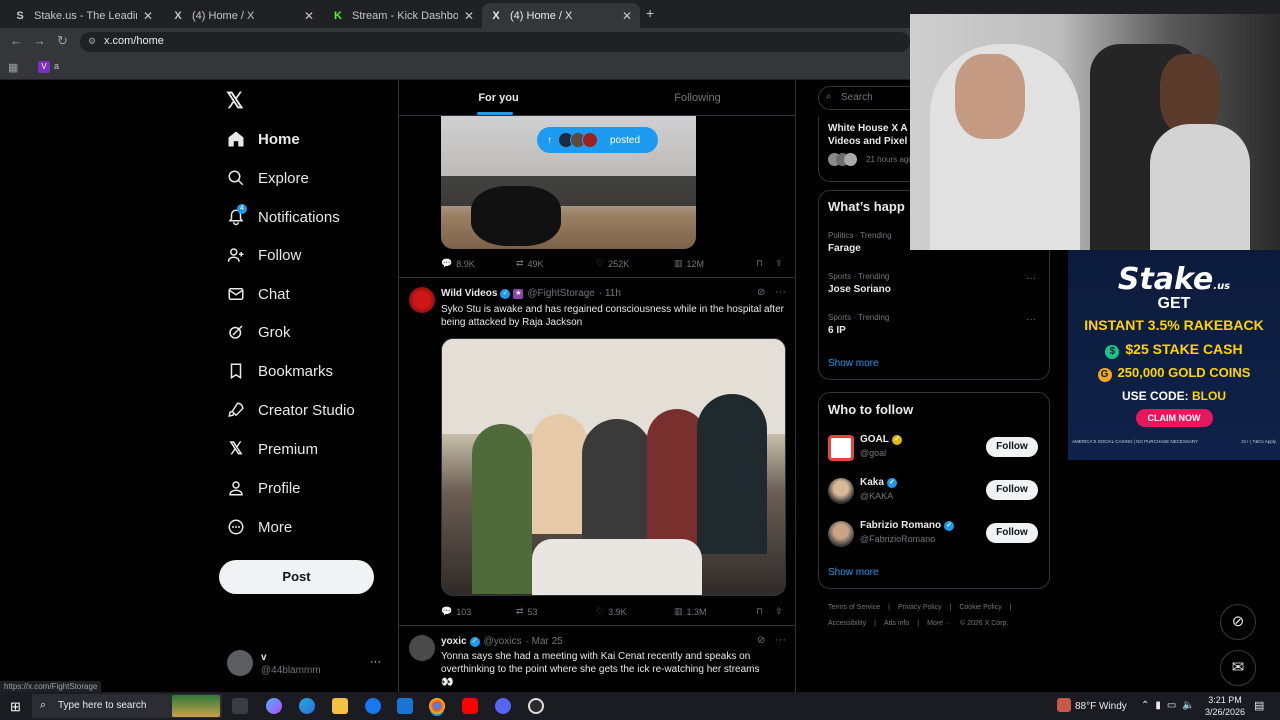  I want to click on grok-fab-icon: ⊘, so click(1238, 622).